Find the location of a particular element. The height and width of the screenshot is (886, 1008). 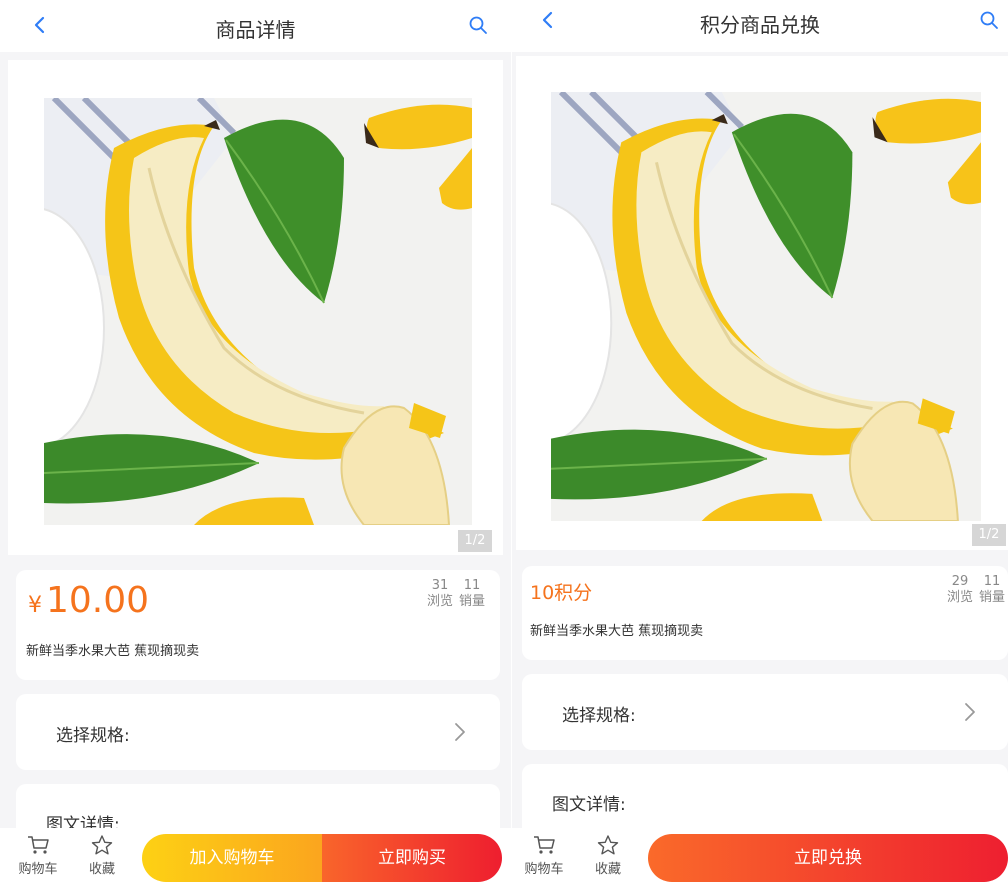

price: ¥10.00 is located at coordinates (88, 600).